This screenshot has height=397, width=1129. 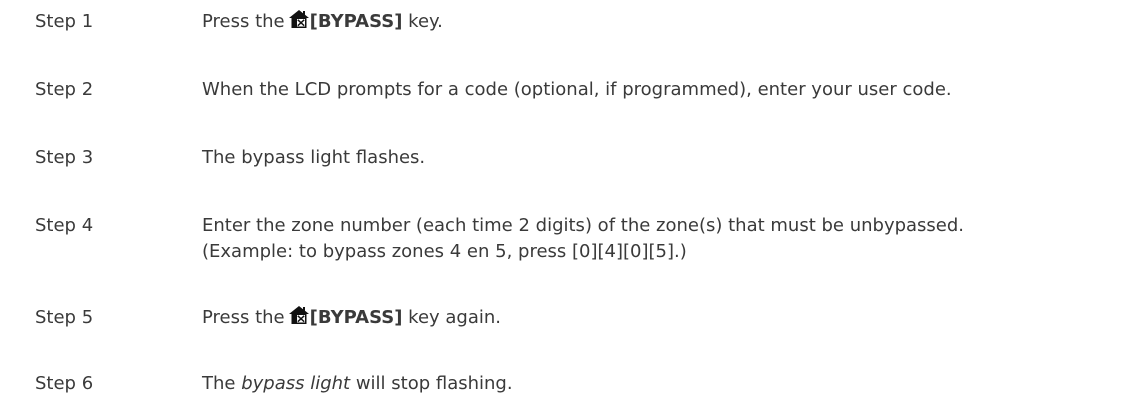 What do you see at coordinates (296, 383) in the screenshot?
I see `bypass-light-emphasis: bypass light` at bounding box center [296, 383].